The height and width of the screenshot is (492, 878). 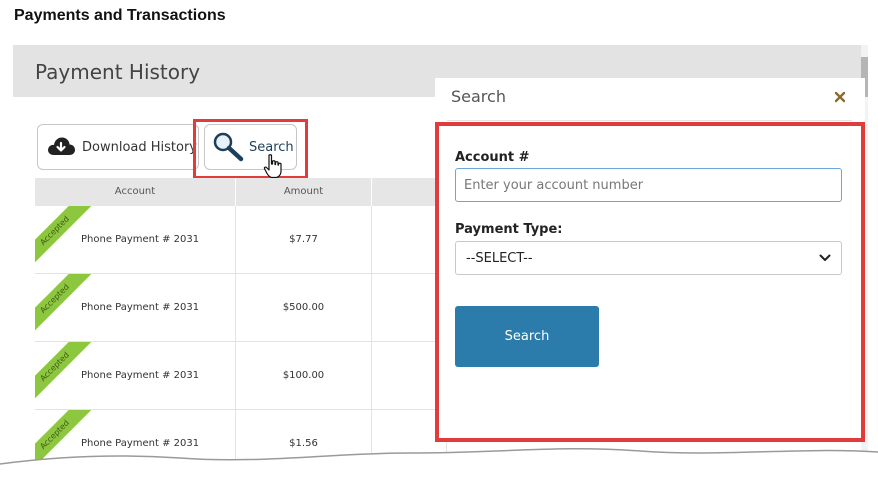 What do you see at coordinates (140, 147) in the screenshot?
I see `download-history-label: Download History` at bounding box center [140, 147].